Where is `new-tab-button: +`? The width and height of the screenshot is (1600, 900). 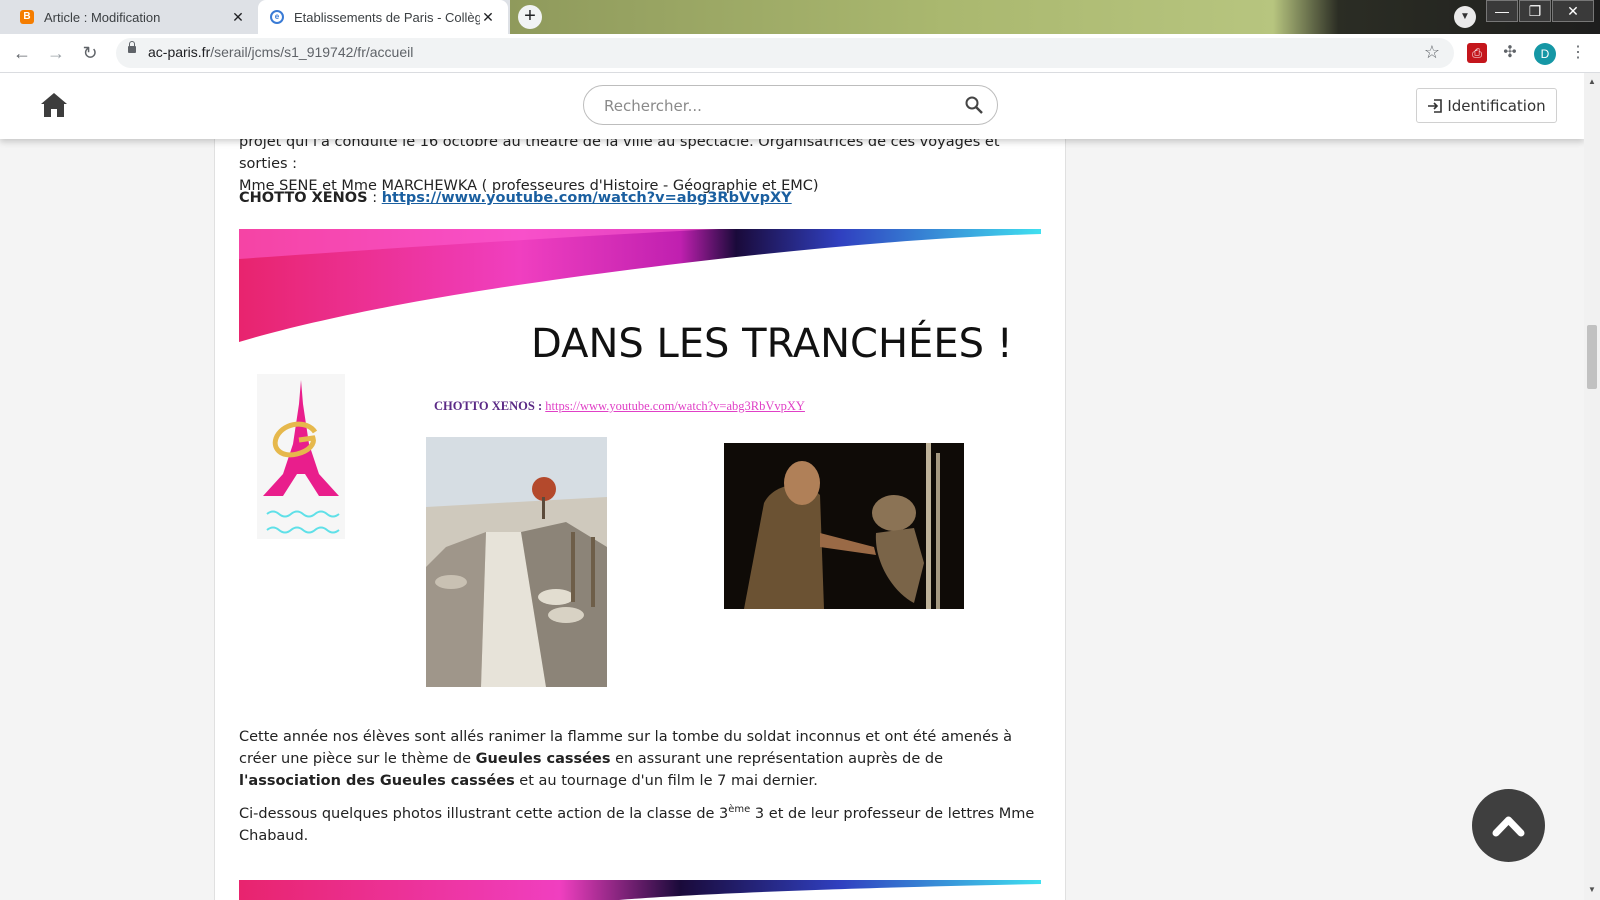 new-tab-button: + is located at coordinates (530, 17).